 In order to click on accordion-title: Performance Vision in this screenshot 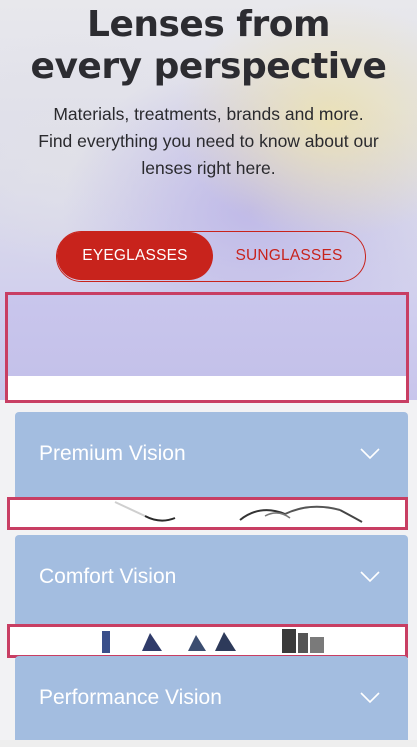, I will do `click(130, 697)`.